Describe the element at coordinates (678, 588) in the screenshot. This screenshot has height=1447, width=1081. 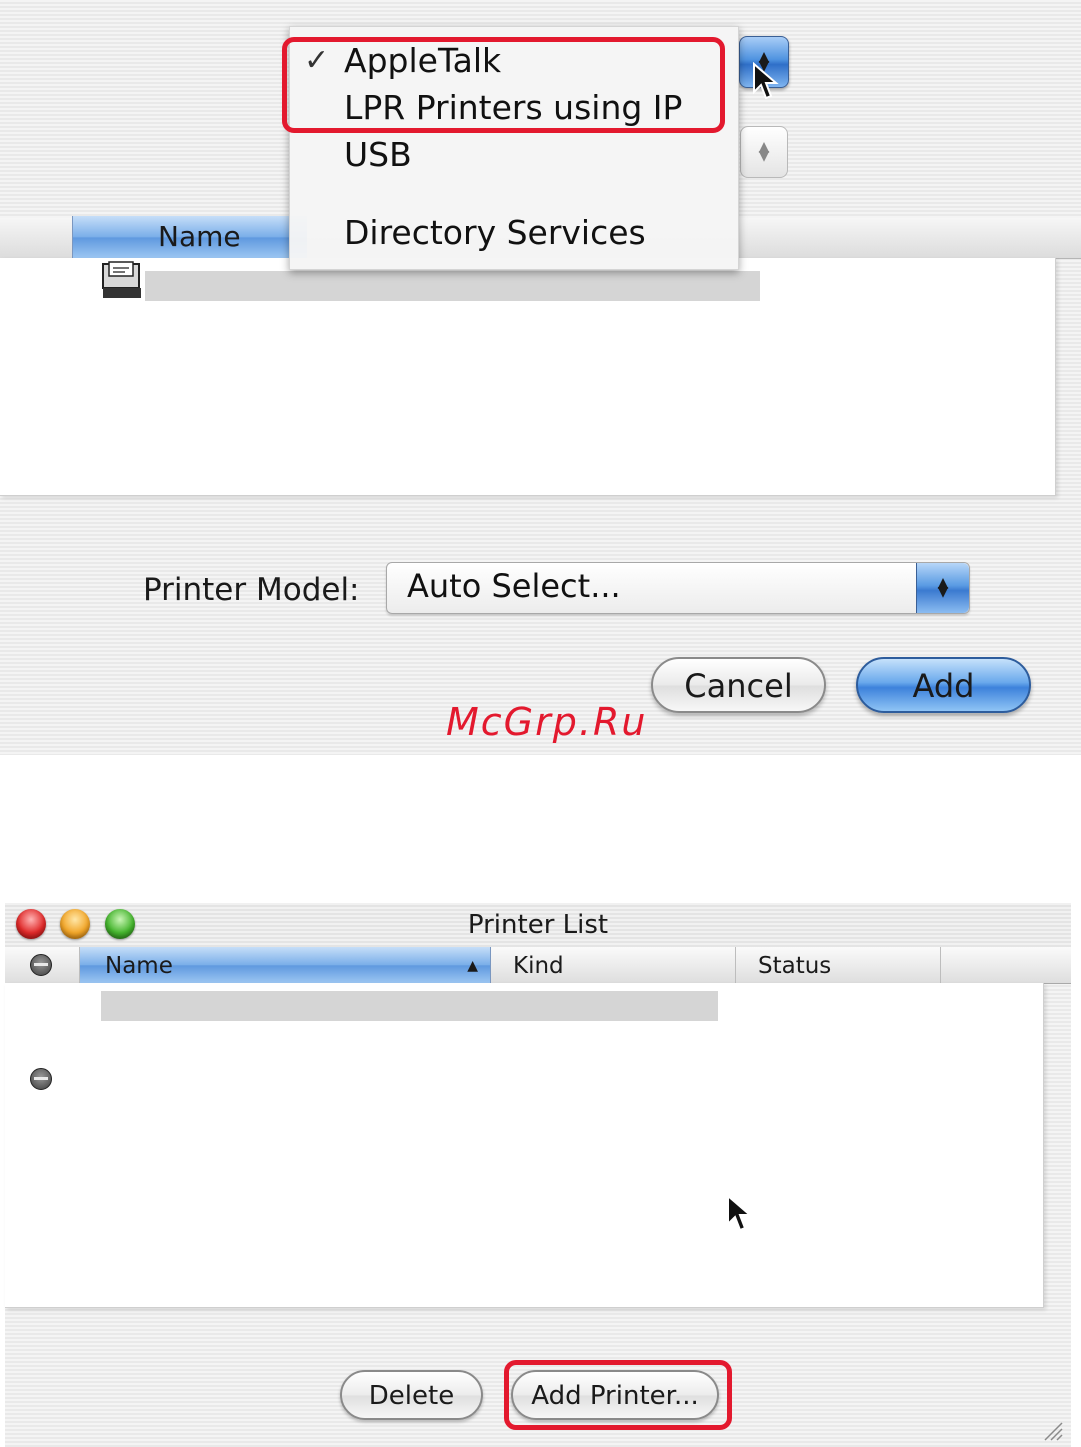
I see `printer-model-select: Auto Select... ▲ ▼` at that location.